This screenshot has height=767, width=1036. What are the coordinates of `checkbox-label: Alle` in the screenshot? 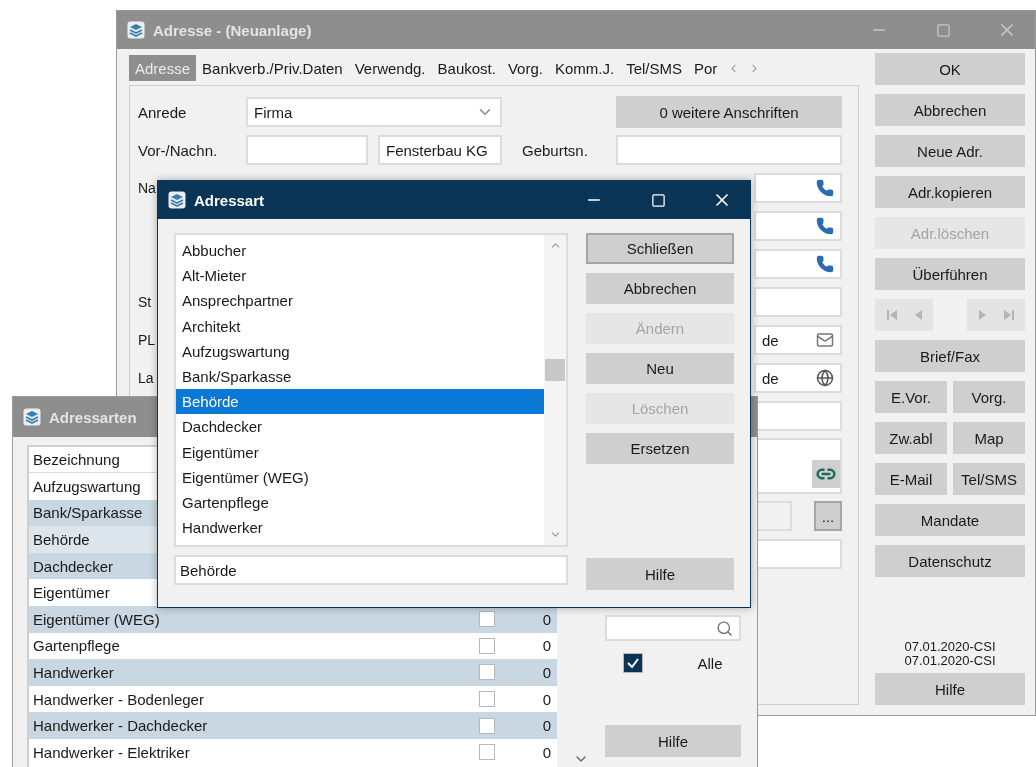 It's located at (710, 663).